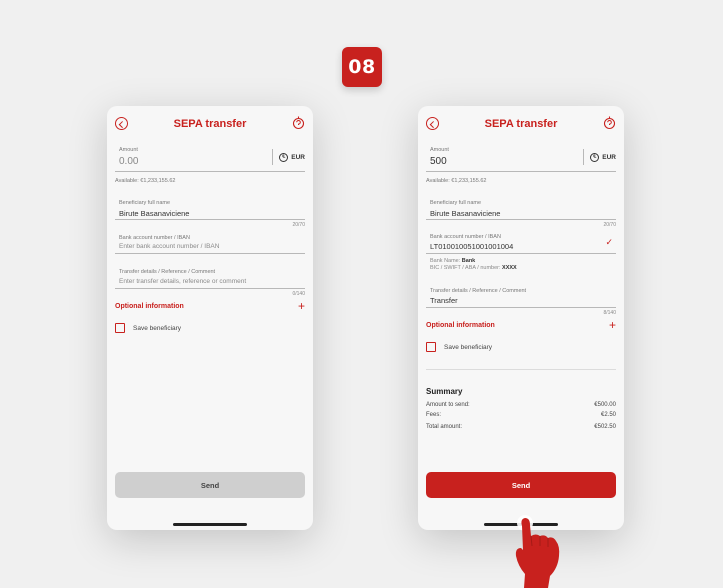 The width and height of the screenshot is (723, 588). What do you see at coordinates (169, 246) in the screenshot?
I see `iban-input: Enter bank account number / IBAN` at bounding box center [169, 246].